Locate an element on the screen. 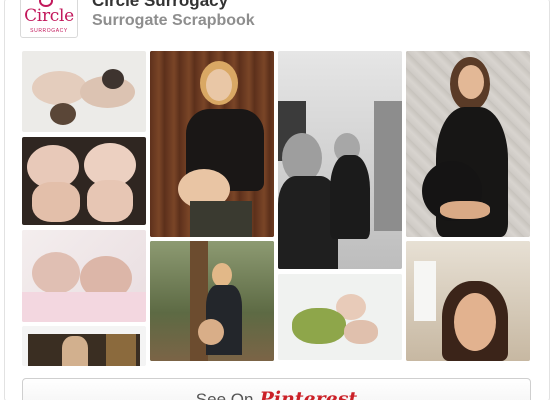 Image resolution: width=552 pixels, height=400 pixels. see-on-pinterest-button: See On Pinterest is located at coordinates (276, 389).